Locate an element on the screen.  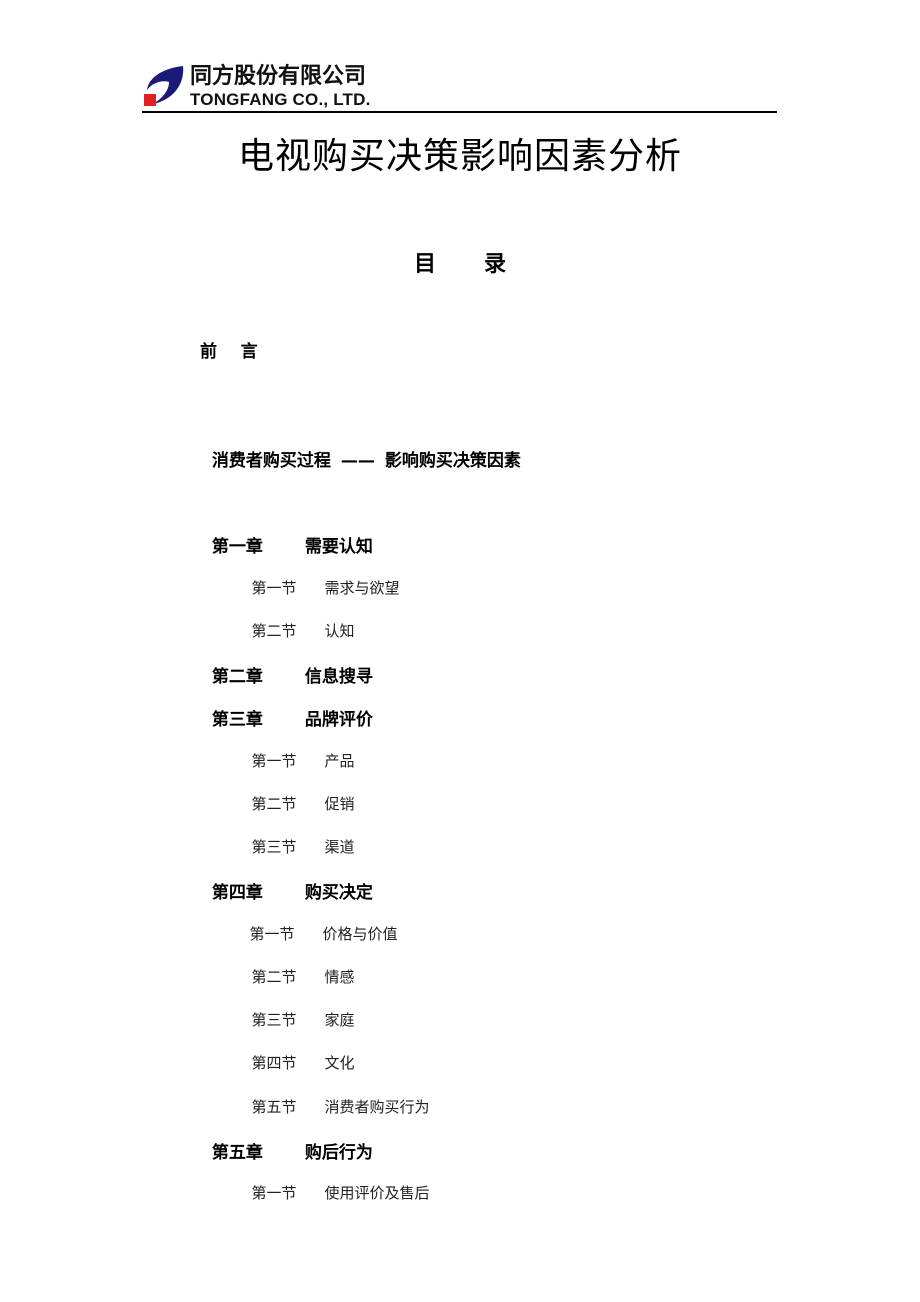
chapter-number: 第五章 is located at coordinates (237, 1153).